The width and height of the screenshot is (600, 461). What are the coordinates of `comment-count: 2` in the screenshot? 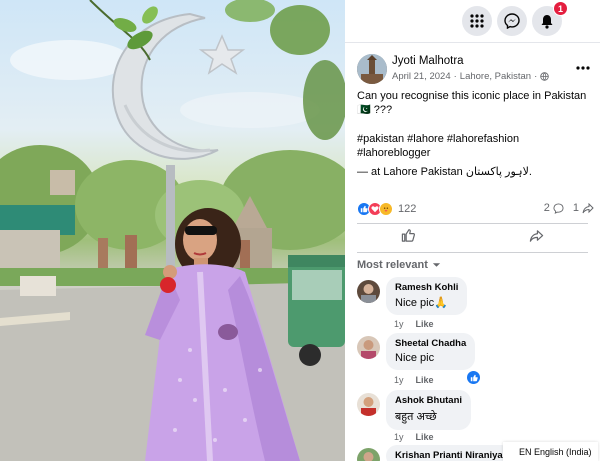 It's located at (547, 208).